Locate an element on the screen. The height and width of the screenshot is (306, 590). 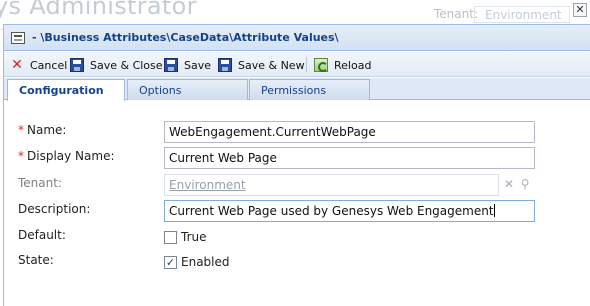
state-checkbox: ✓ is located at coordinates (170, 262).